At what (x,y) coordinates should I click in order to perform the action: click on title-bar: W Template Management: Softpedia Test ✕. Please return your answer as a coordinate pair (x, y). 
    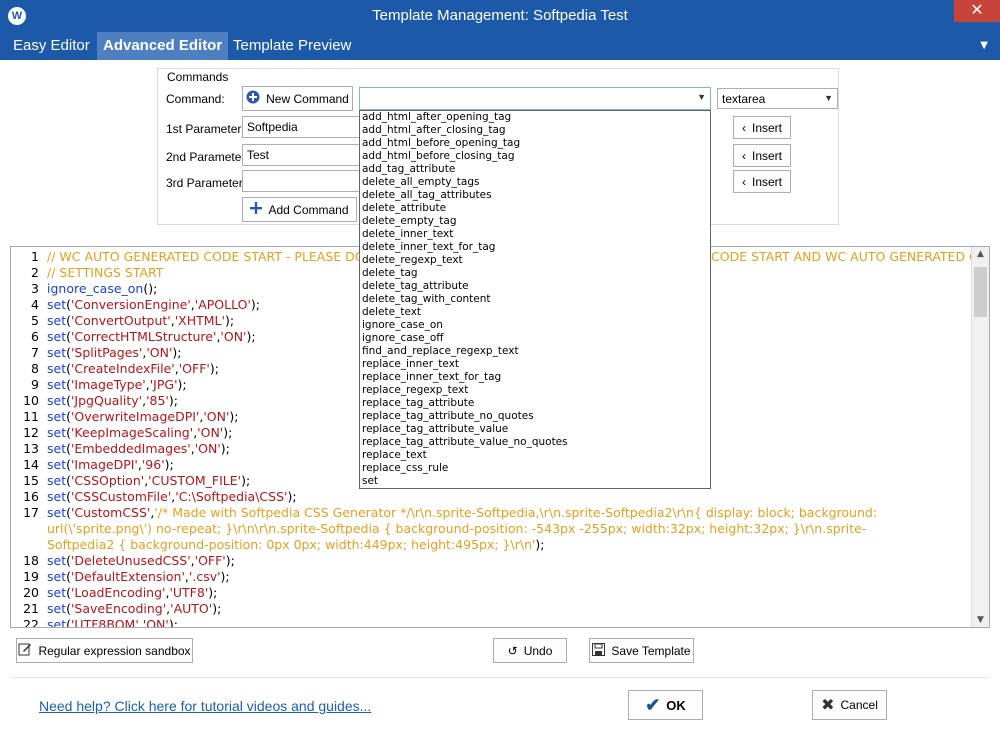
    Looking at the image, I should click on (500, 16).